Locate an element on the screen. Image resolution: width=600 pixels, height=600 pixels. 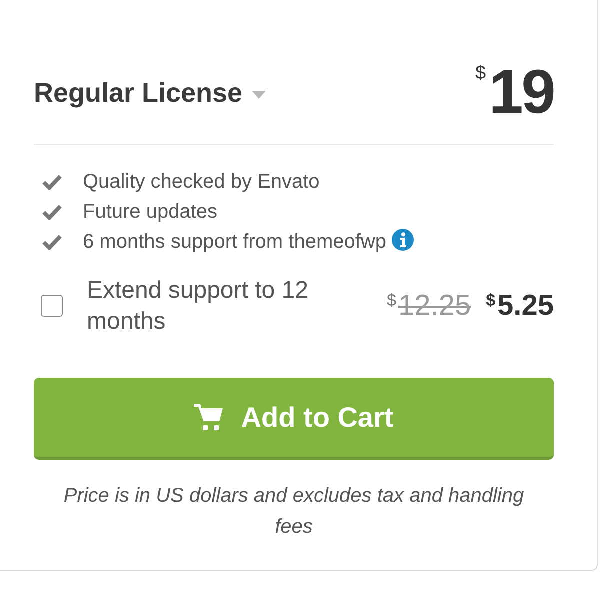
feature-text: Quality checked by Envato is located at coordinates (201, 182).